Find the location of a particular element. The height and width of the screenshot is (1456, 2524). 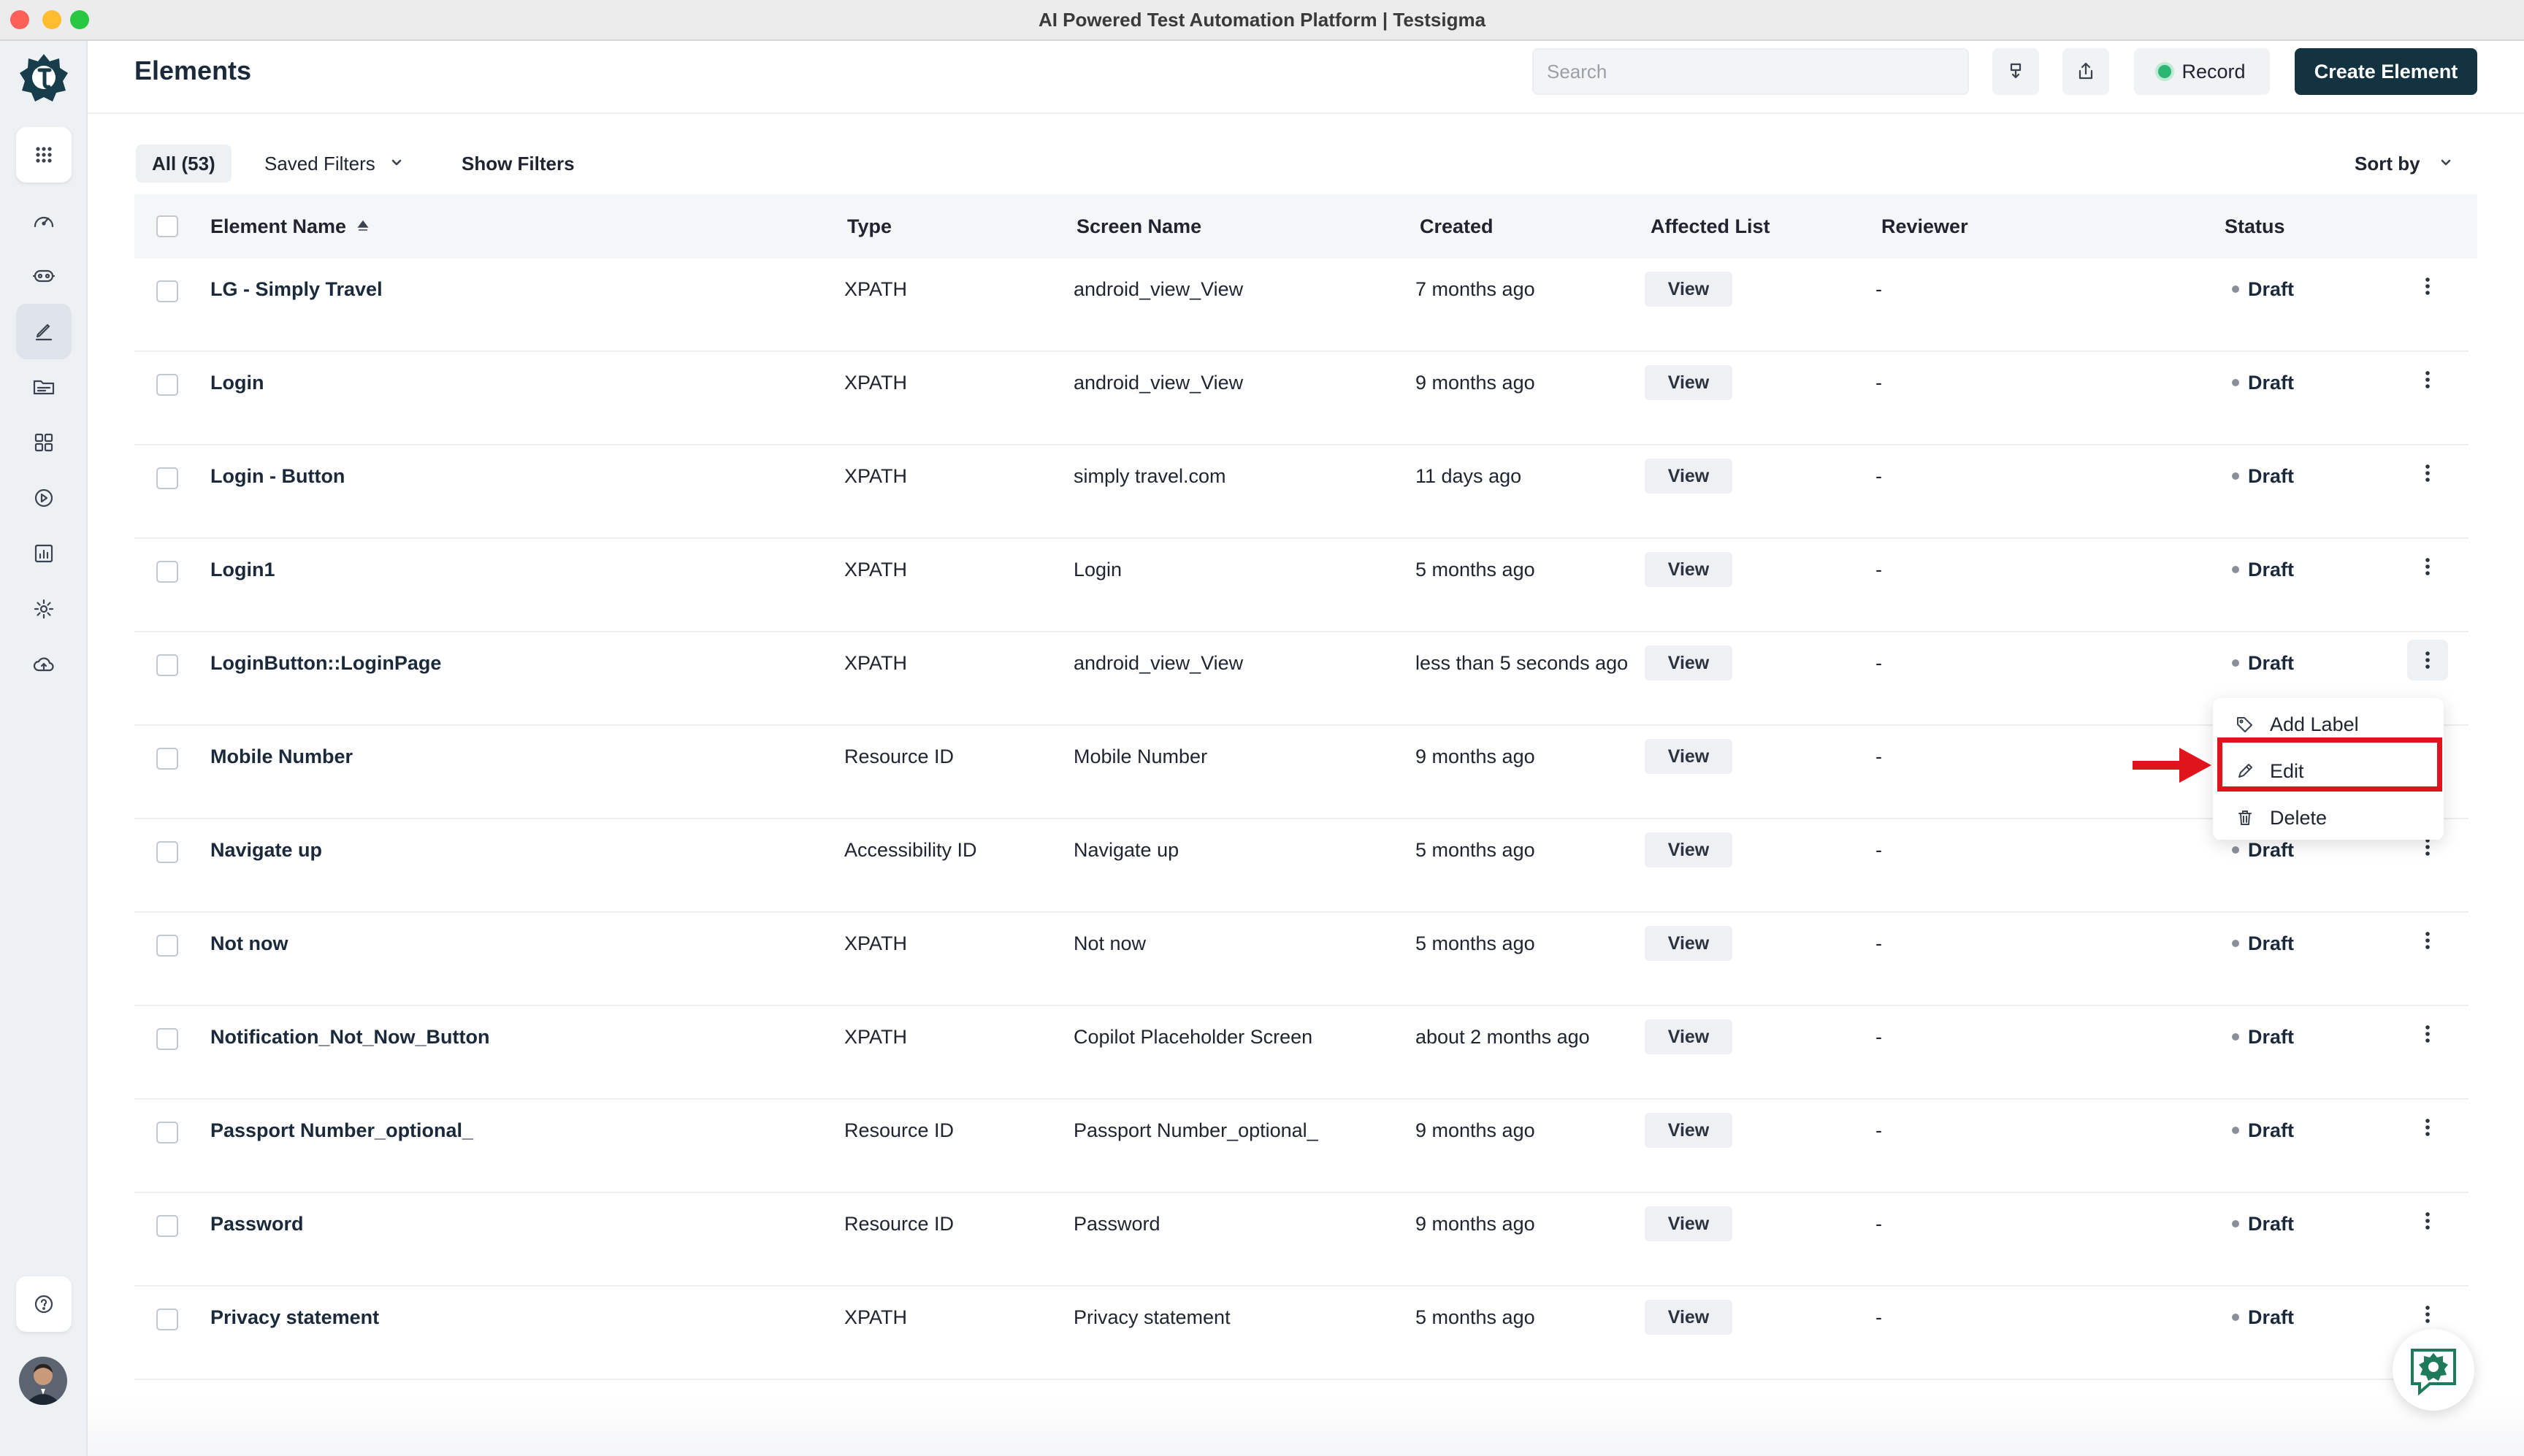

test-data-folder-icon is located at coordinates (44, 387).